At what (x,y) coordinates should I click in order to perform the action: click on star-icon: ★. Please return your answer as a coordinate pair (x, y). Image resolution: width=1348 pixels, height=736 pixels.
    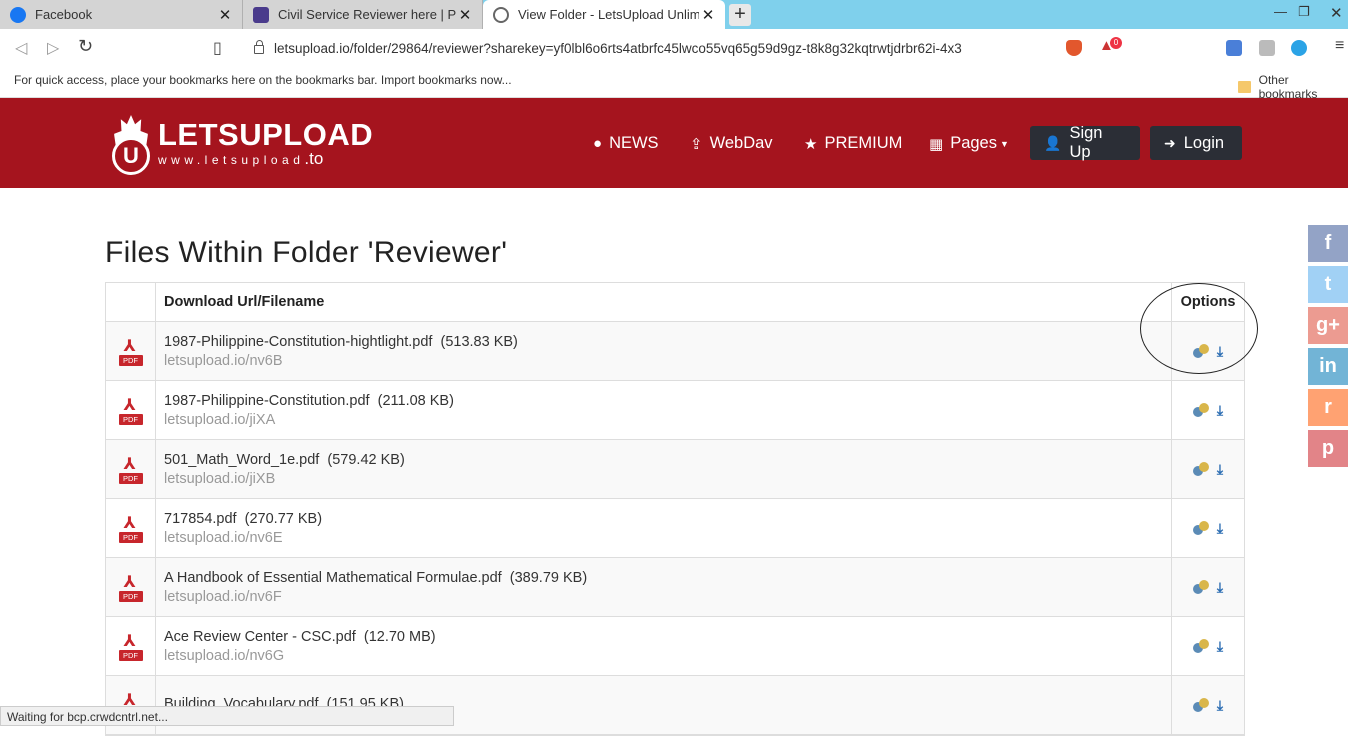
    Looking at the image, I should click on (811, 144).